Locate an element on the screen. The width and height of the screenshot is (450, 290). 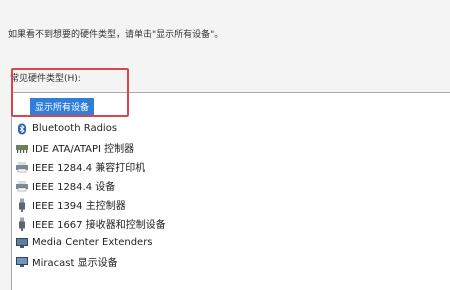
list-item-bluetooth-radios: Bluetooth Radios is located at coordinates (66, 128).